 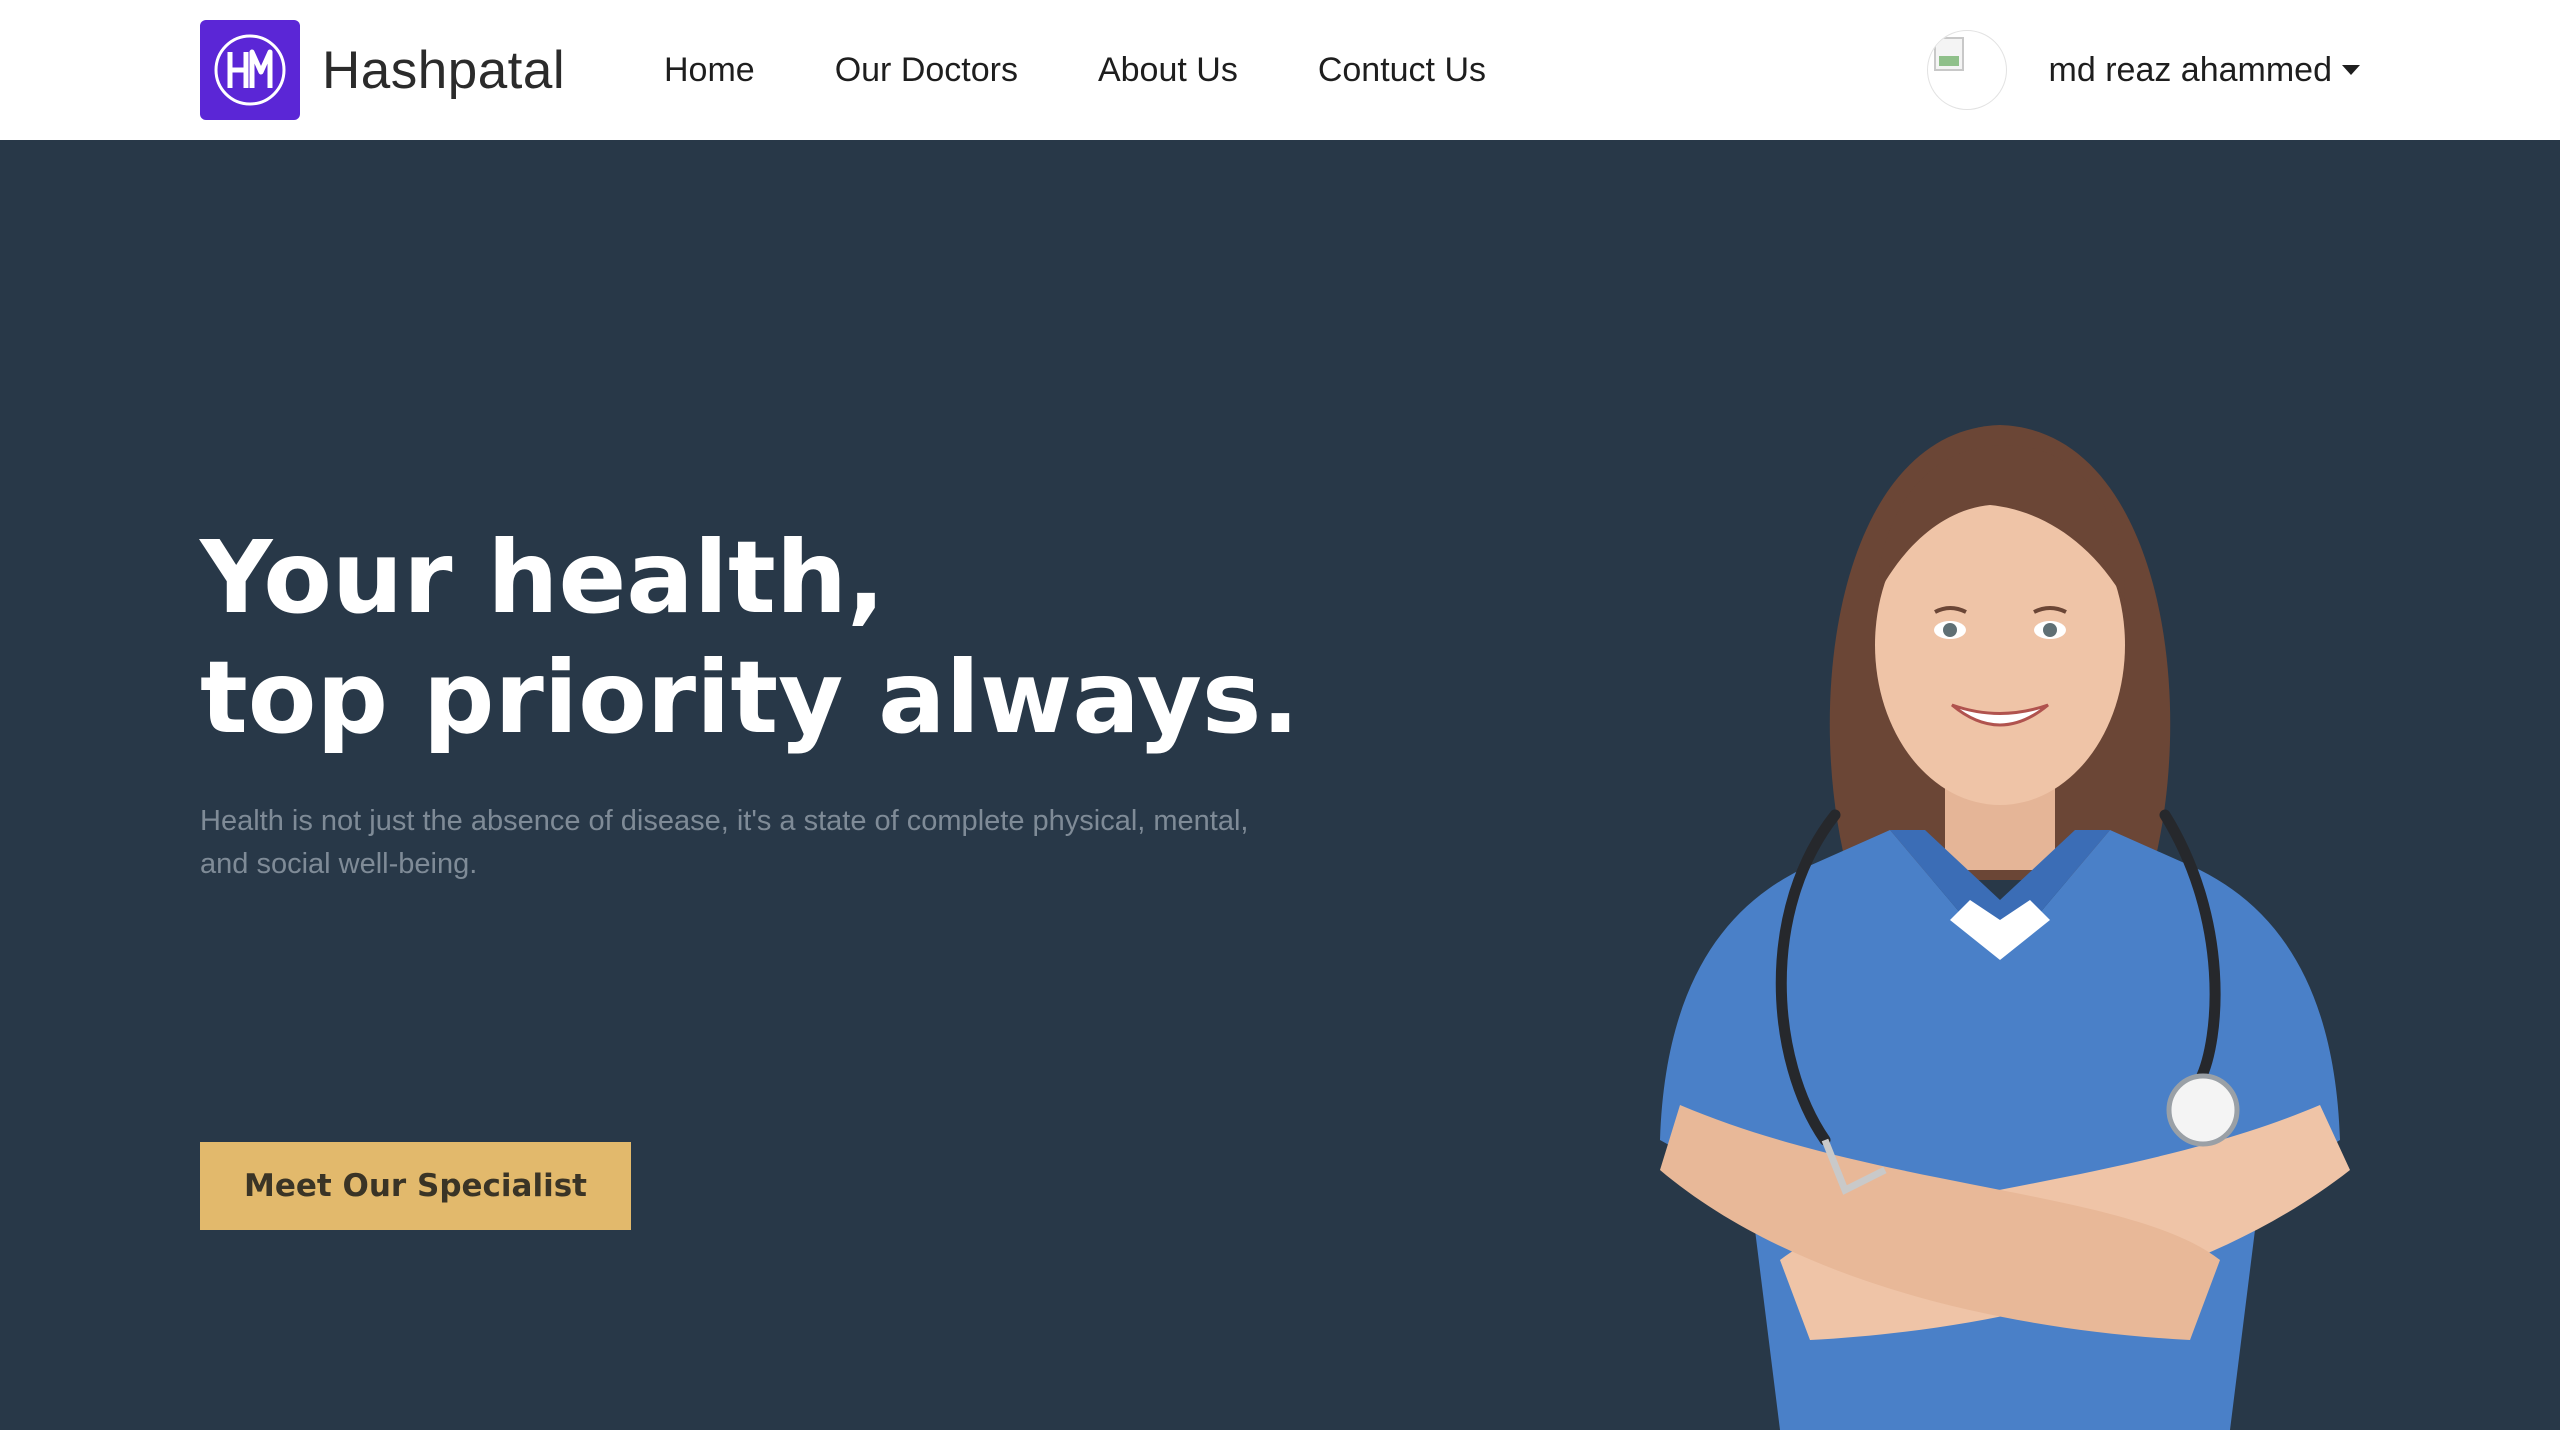 What do you see at coordinates (250, 70) in the screenshot?
I see `hm-logo-icon` at bounding box center [250, 70].